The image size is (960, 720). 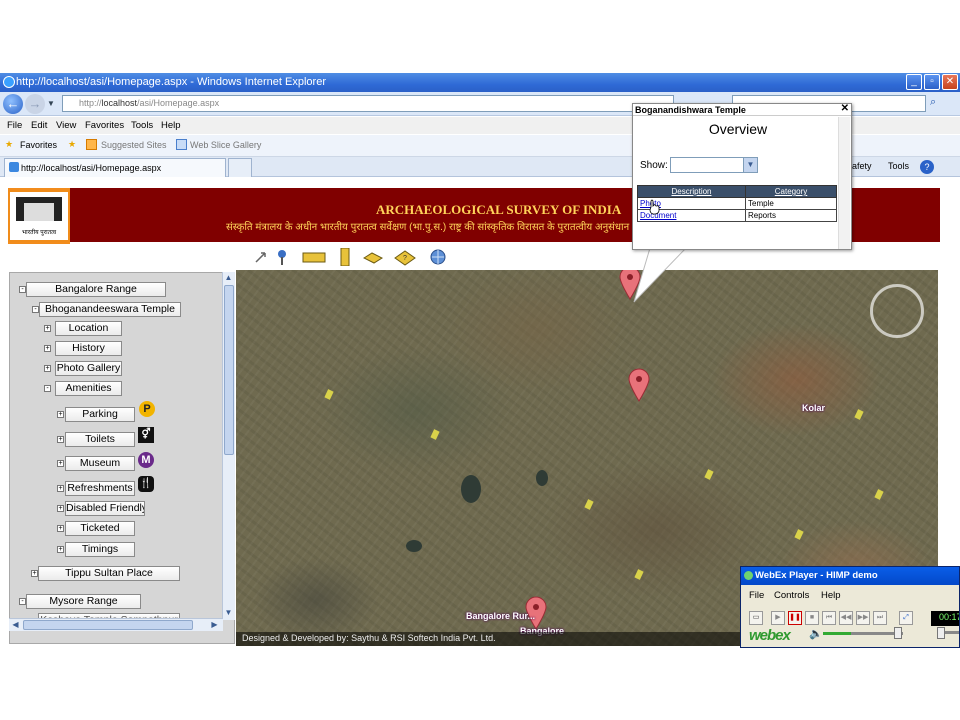 I want to click on expand-timings: +, so click(x=60, y=549).